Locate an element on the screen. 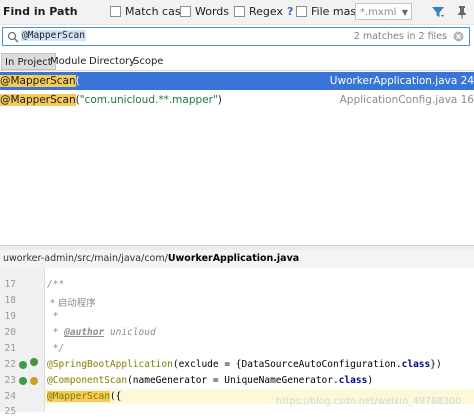 The width and height of the screenshot is (474, 417). result-row: @MapperScan( UworkerApplication.java 24 is located at coordinates (237, 81).